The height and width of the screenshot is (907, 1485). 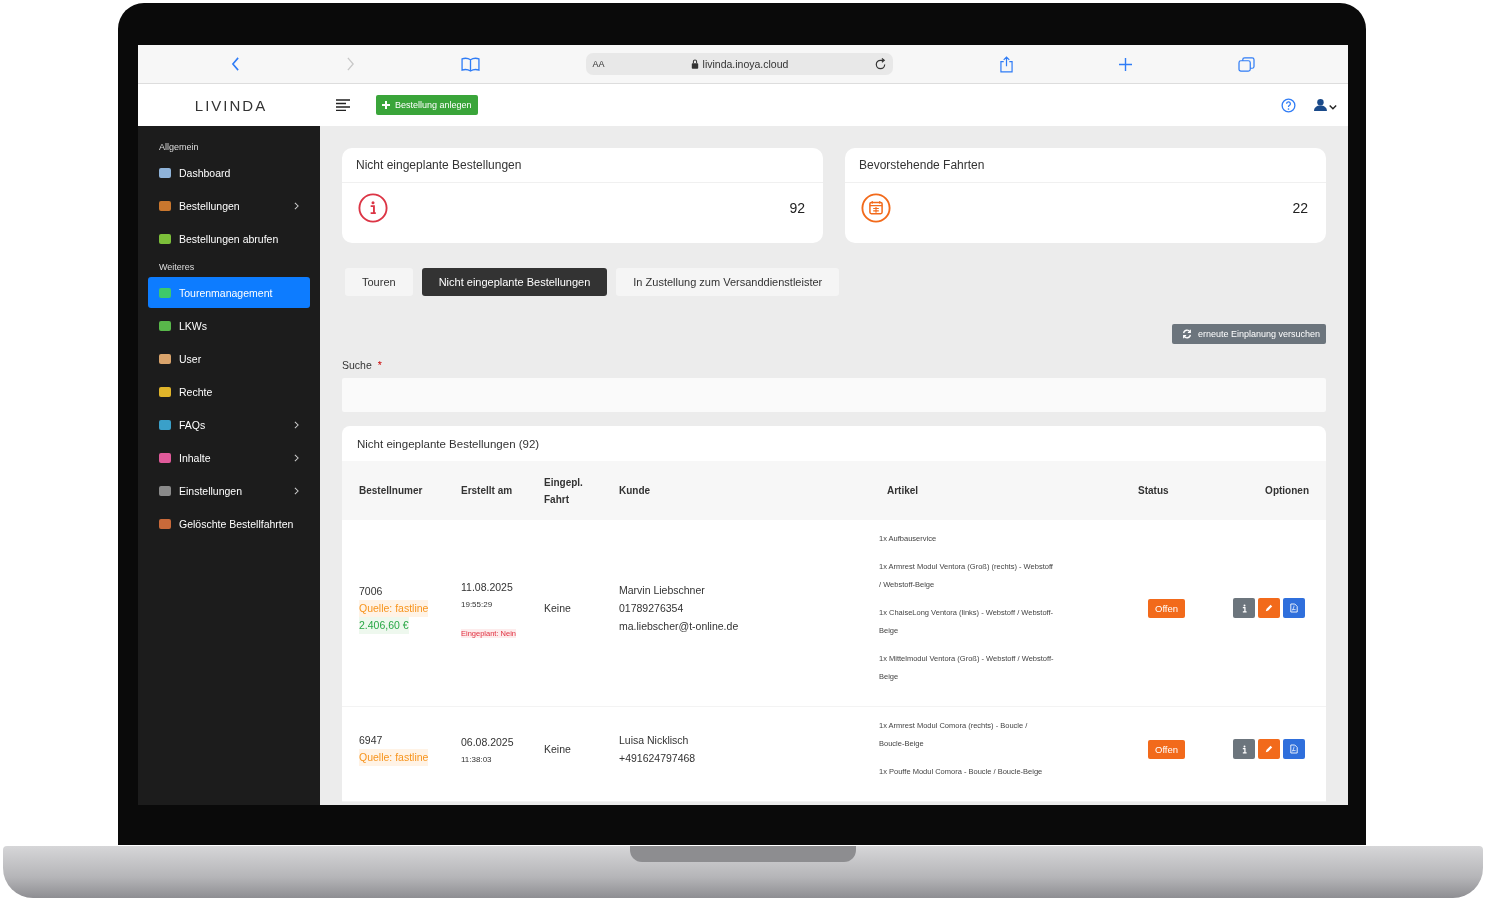 What do you see at coordinates (1153, 491) in the screenshot?
I see `column-header: Status` at bounding box center [1153, 491].